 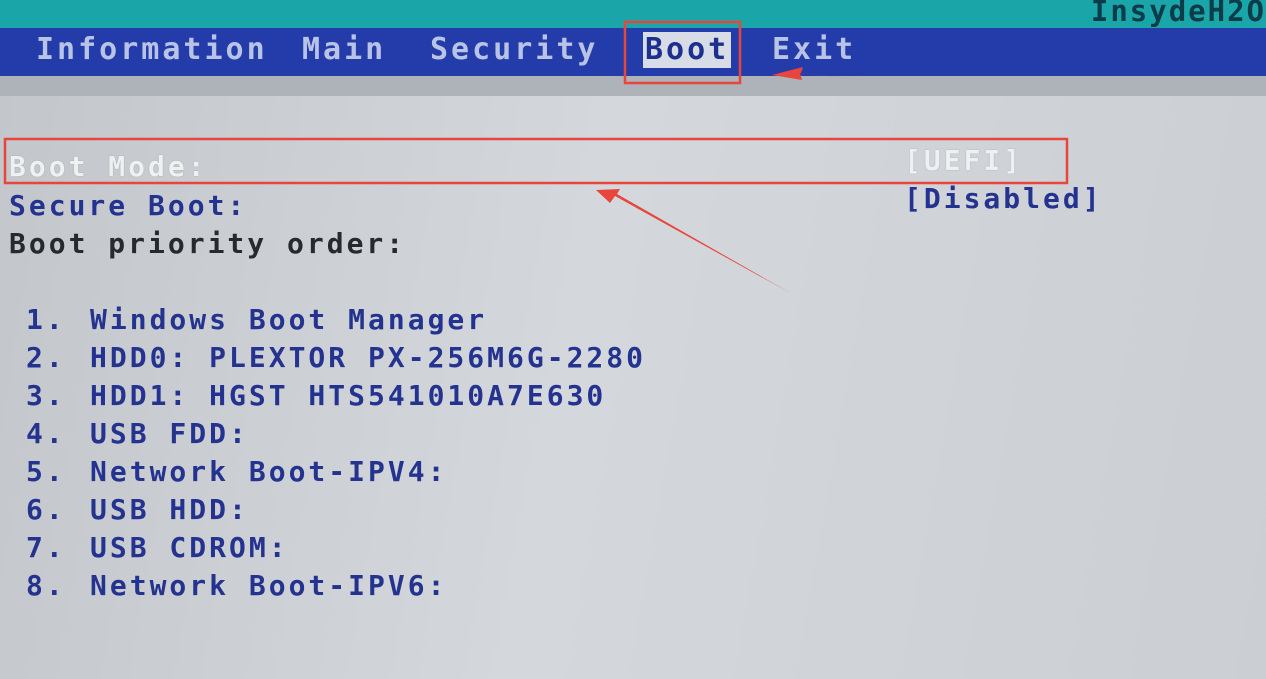 I want to click on boot-mode-value: [UEFI], so click(x=963, y=161).